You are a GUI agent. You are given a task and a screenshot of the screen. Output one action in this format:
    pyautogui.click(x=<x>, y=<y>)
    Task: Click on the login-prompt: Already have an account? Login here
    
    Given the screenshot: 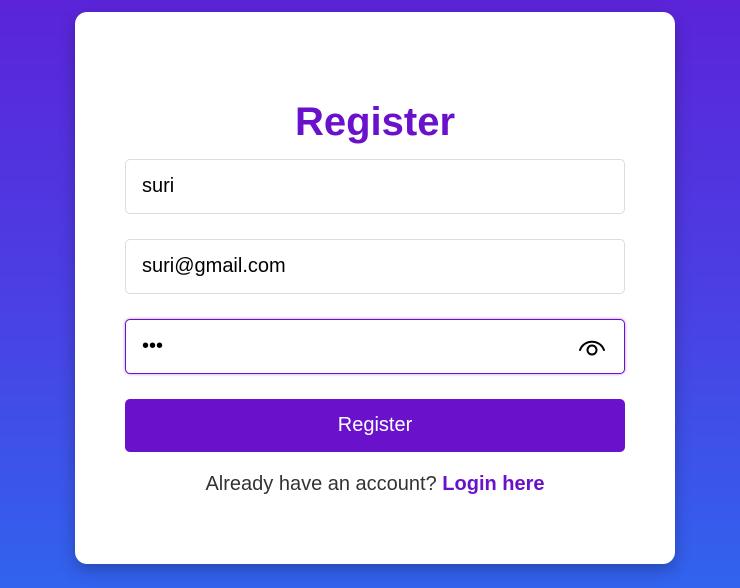 What is the action you would take?
    pyautogui.click(x=375, y=484)
    